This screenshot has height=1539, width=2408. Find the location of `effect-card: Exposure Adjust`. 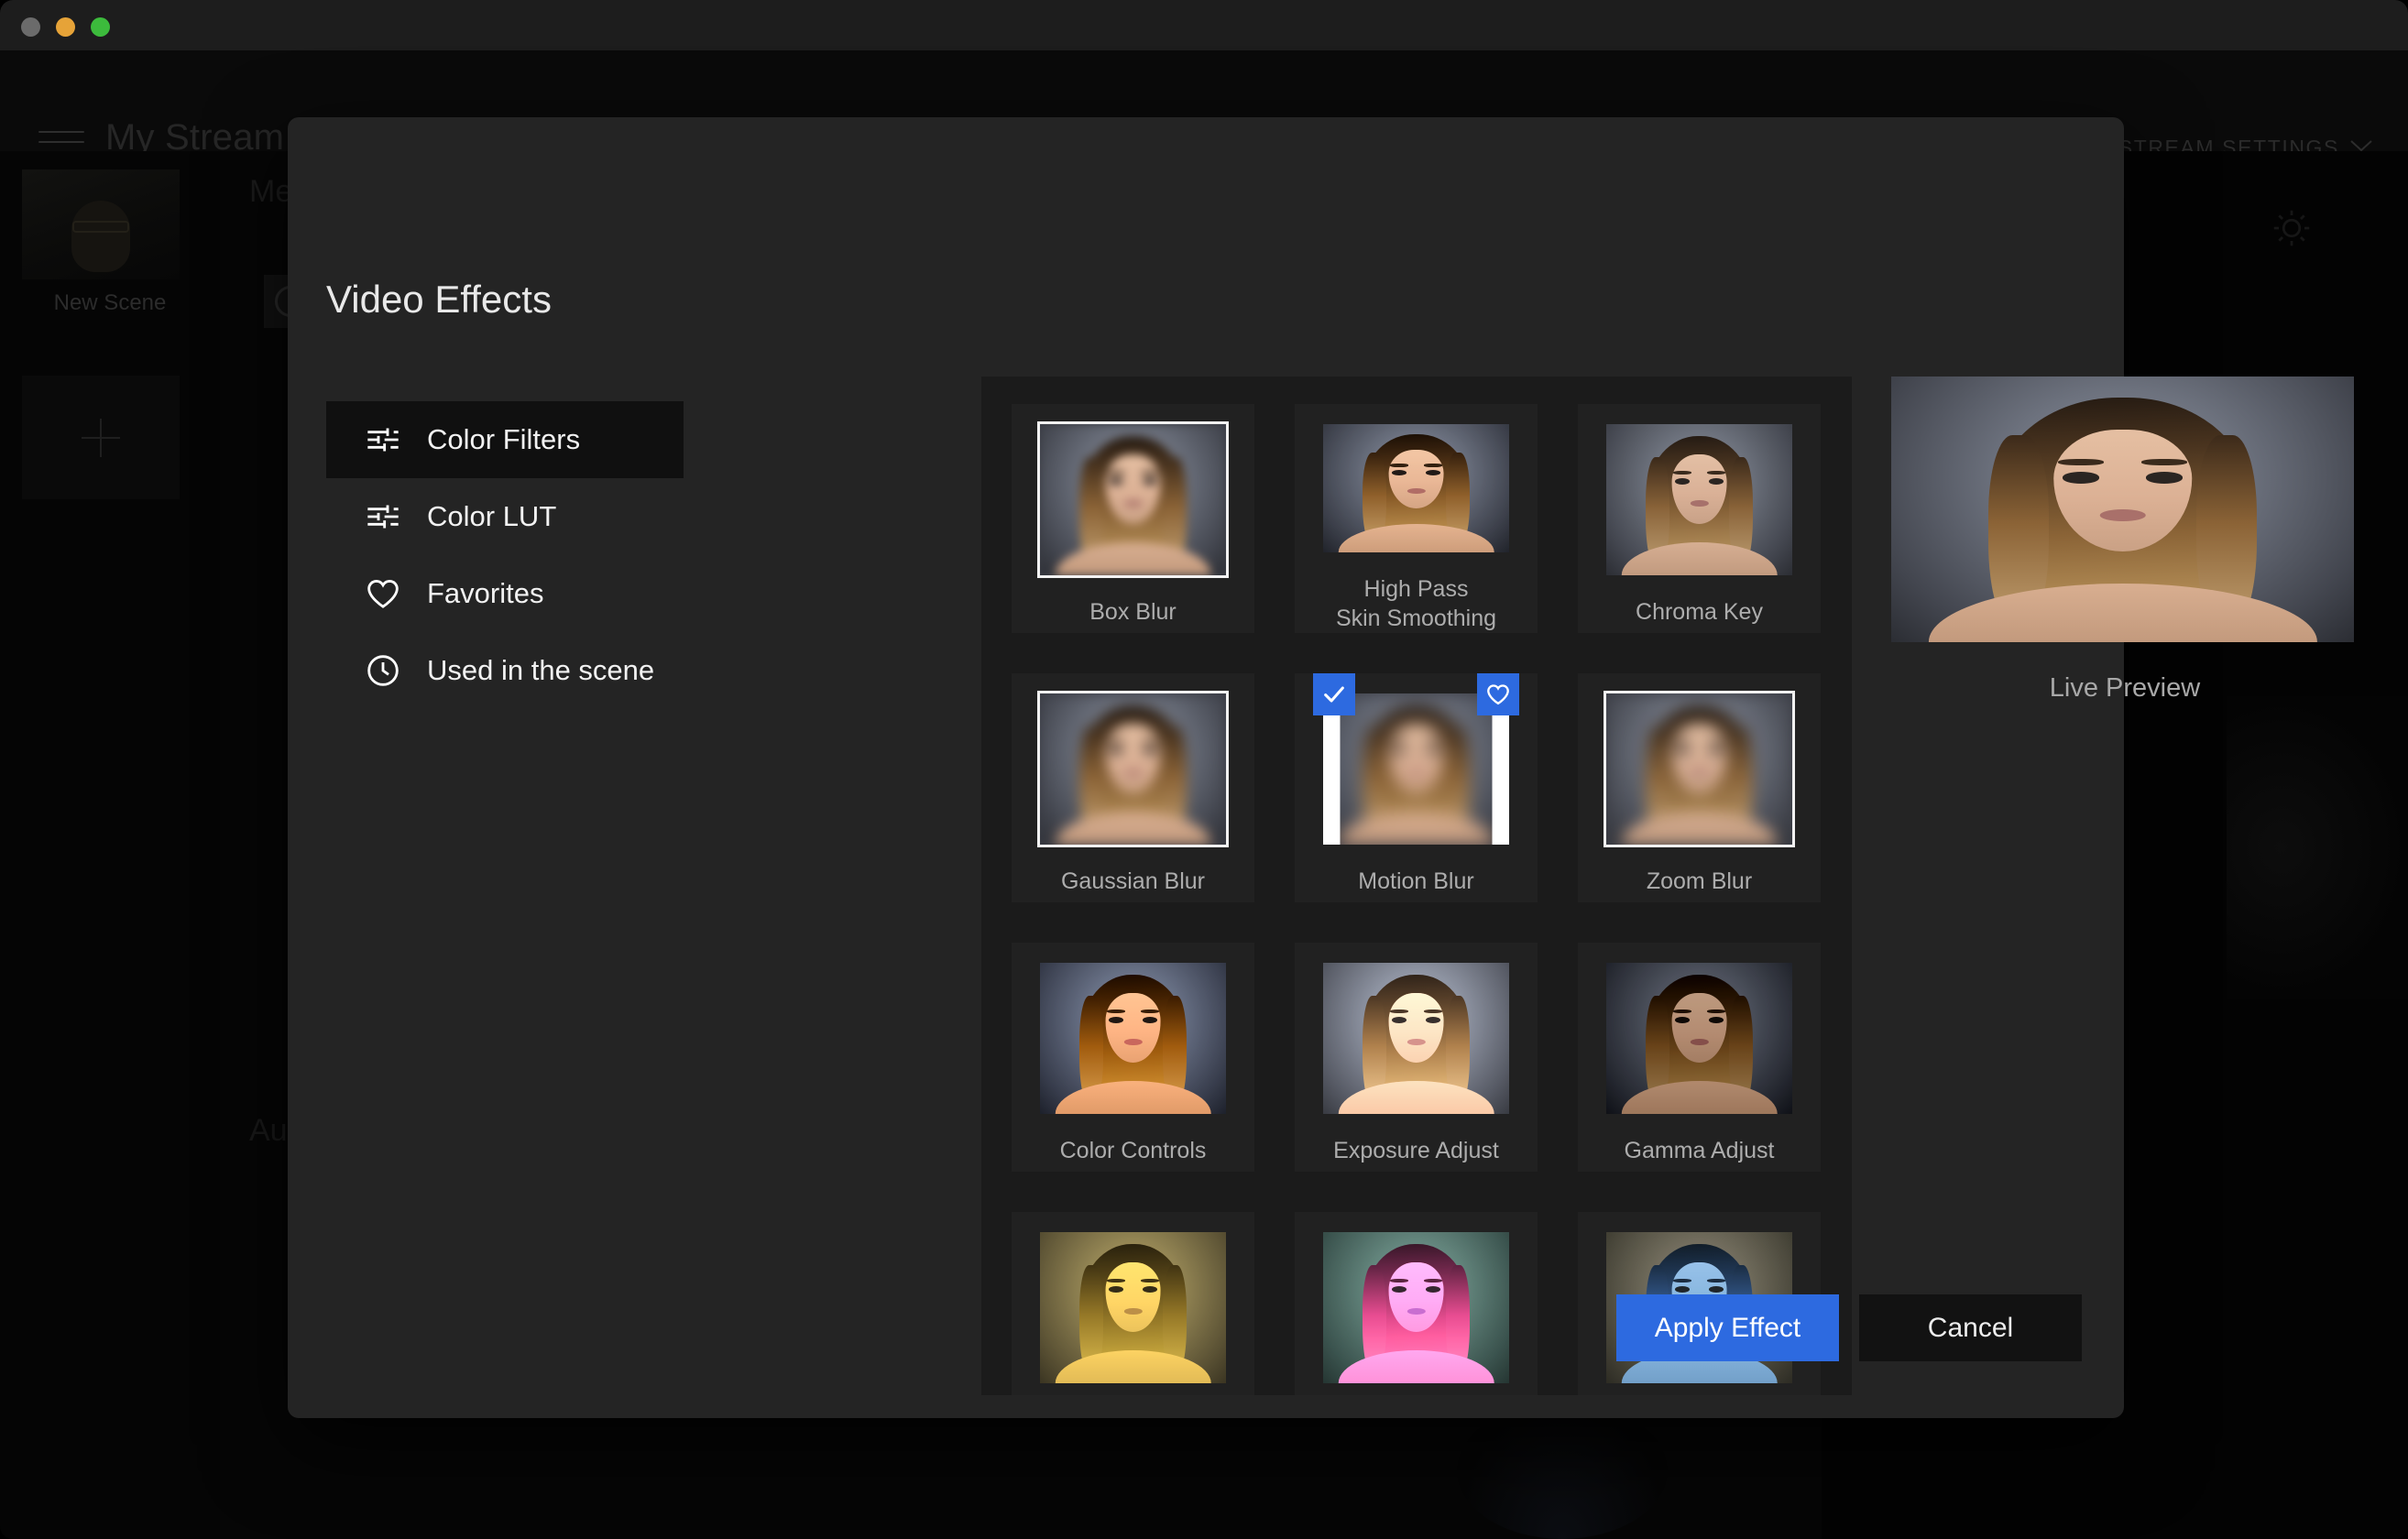

effect-card: Exposure Adjust is located at coordinates (1416, 1057).